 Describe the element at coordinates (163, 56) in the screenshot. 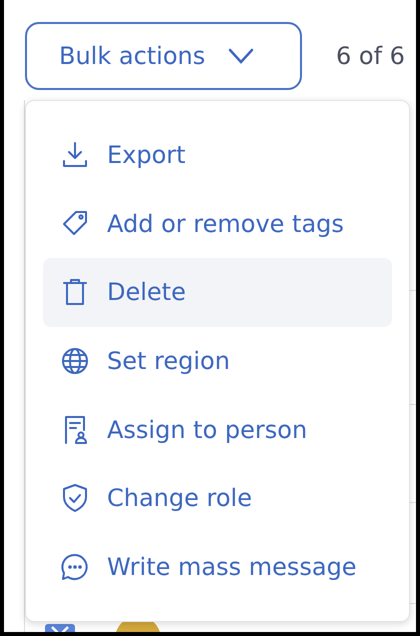

I see `bulk-actions-button: Bulk actions` at that location.